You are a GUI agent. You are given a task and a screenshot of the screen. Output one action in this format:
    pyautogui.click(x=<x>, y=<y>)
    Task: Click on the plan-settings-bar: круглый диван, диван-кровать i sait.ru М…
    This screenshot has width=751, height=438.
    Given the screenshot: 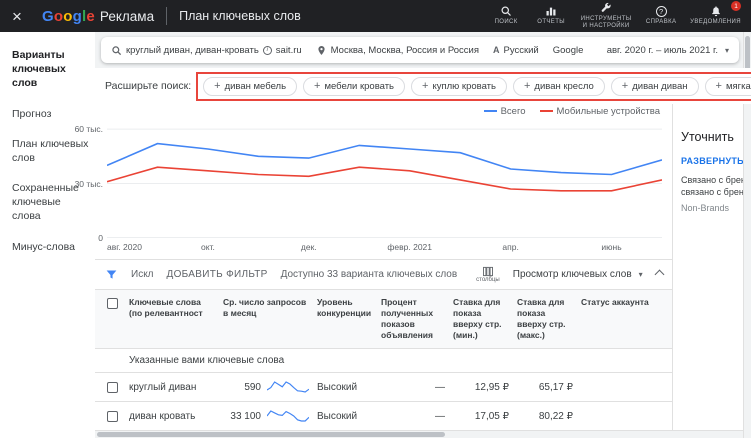 What is the action you would take?
    pyautogui.click(x=420, y=50)
    